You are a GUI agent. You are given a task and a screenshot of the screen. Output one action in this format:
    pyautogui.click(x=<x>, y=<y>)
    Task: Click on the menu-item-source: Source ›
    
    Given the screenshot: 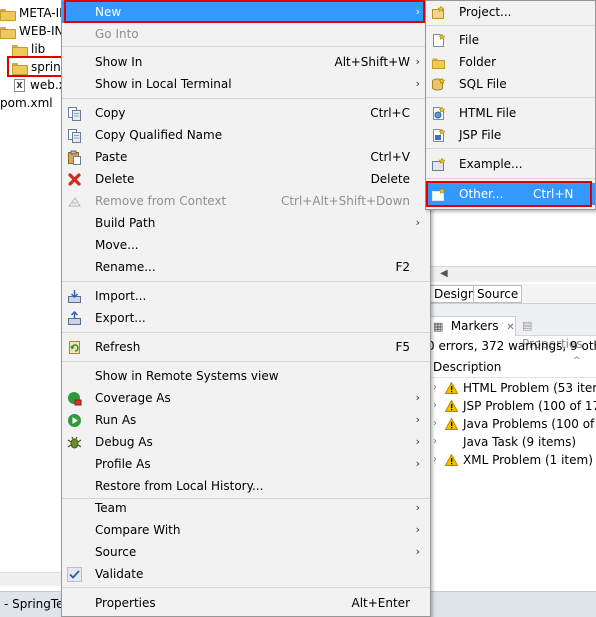 What is the action you would take?
    pyautogui.click(x=246, y=552)
    